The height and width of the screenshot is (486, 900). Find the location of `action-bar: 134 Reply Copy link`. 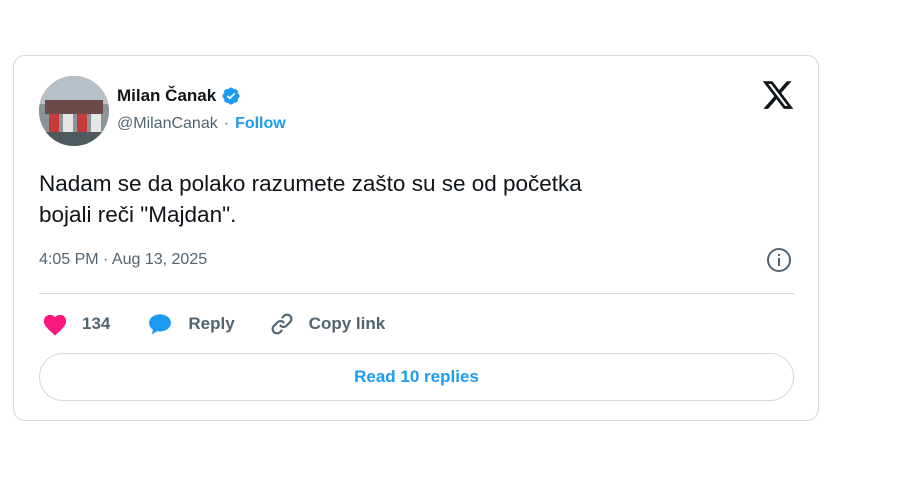

action-bar: 134 Reply Copy link is located at coordinates (213, 324).